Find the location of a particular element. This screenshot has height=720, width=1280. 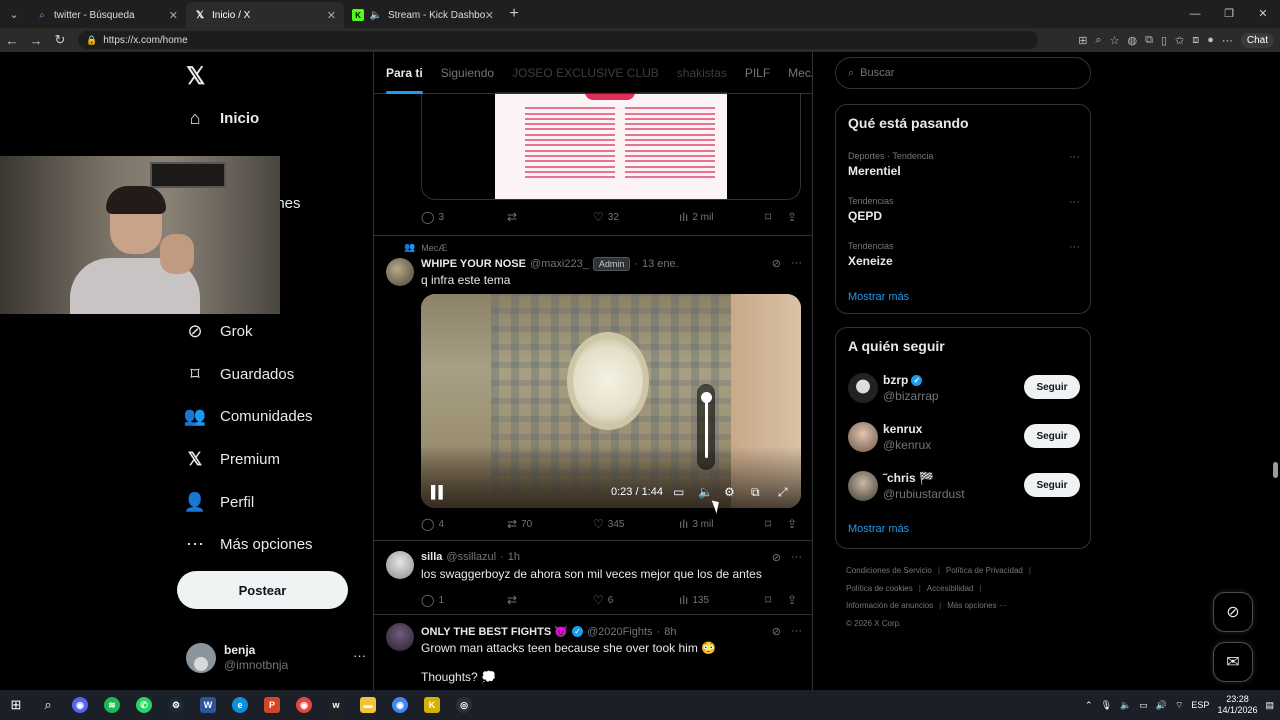

follow-suggestion: ˜chris 🏁 @rubiustardust Seguir is located at coordinates (964, 486).